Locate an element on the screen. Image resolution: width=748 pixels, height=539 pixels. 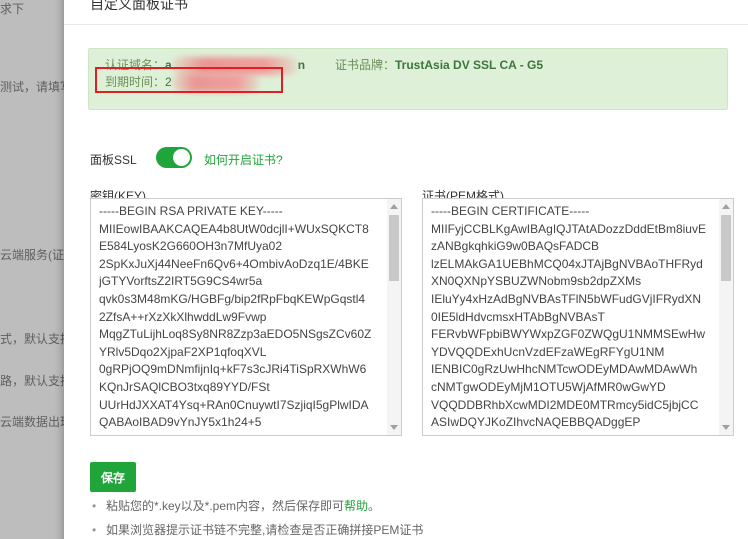
note-item: 如果浏览器提示证书链不完整,请检查是否正确拼接PEM证书 is located at coordinates (256, 530).